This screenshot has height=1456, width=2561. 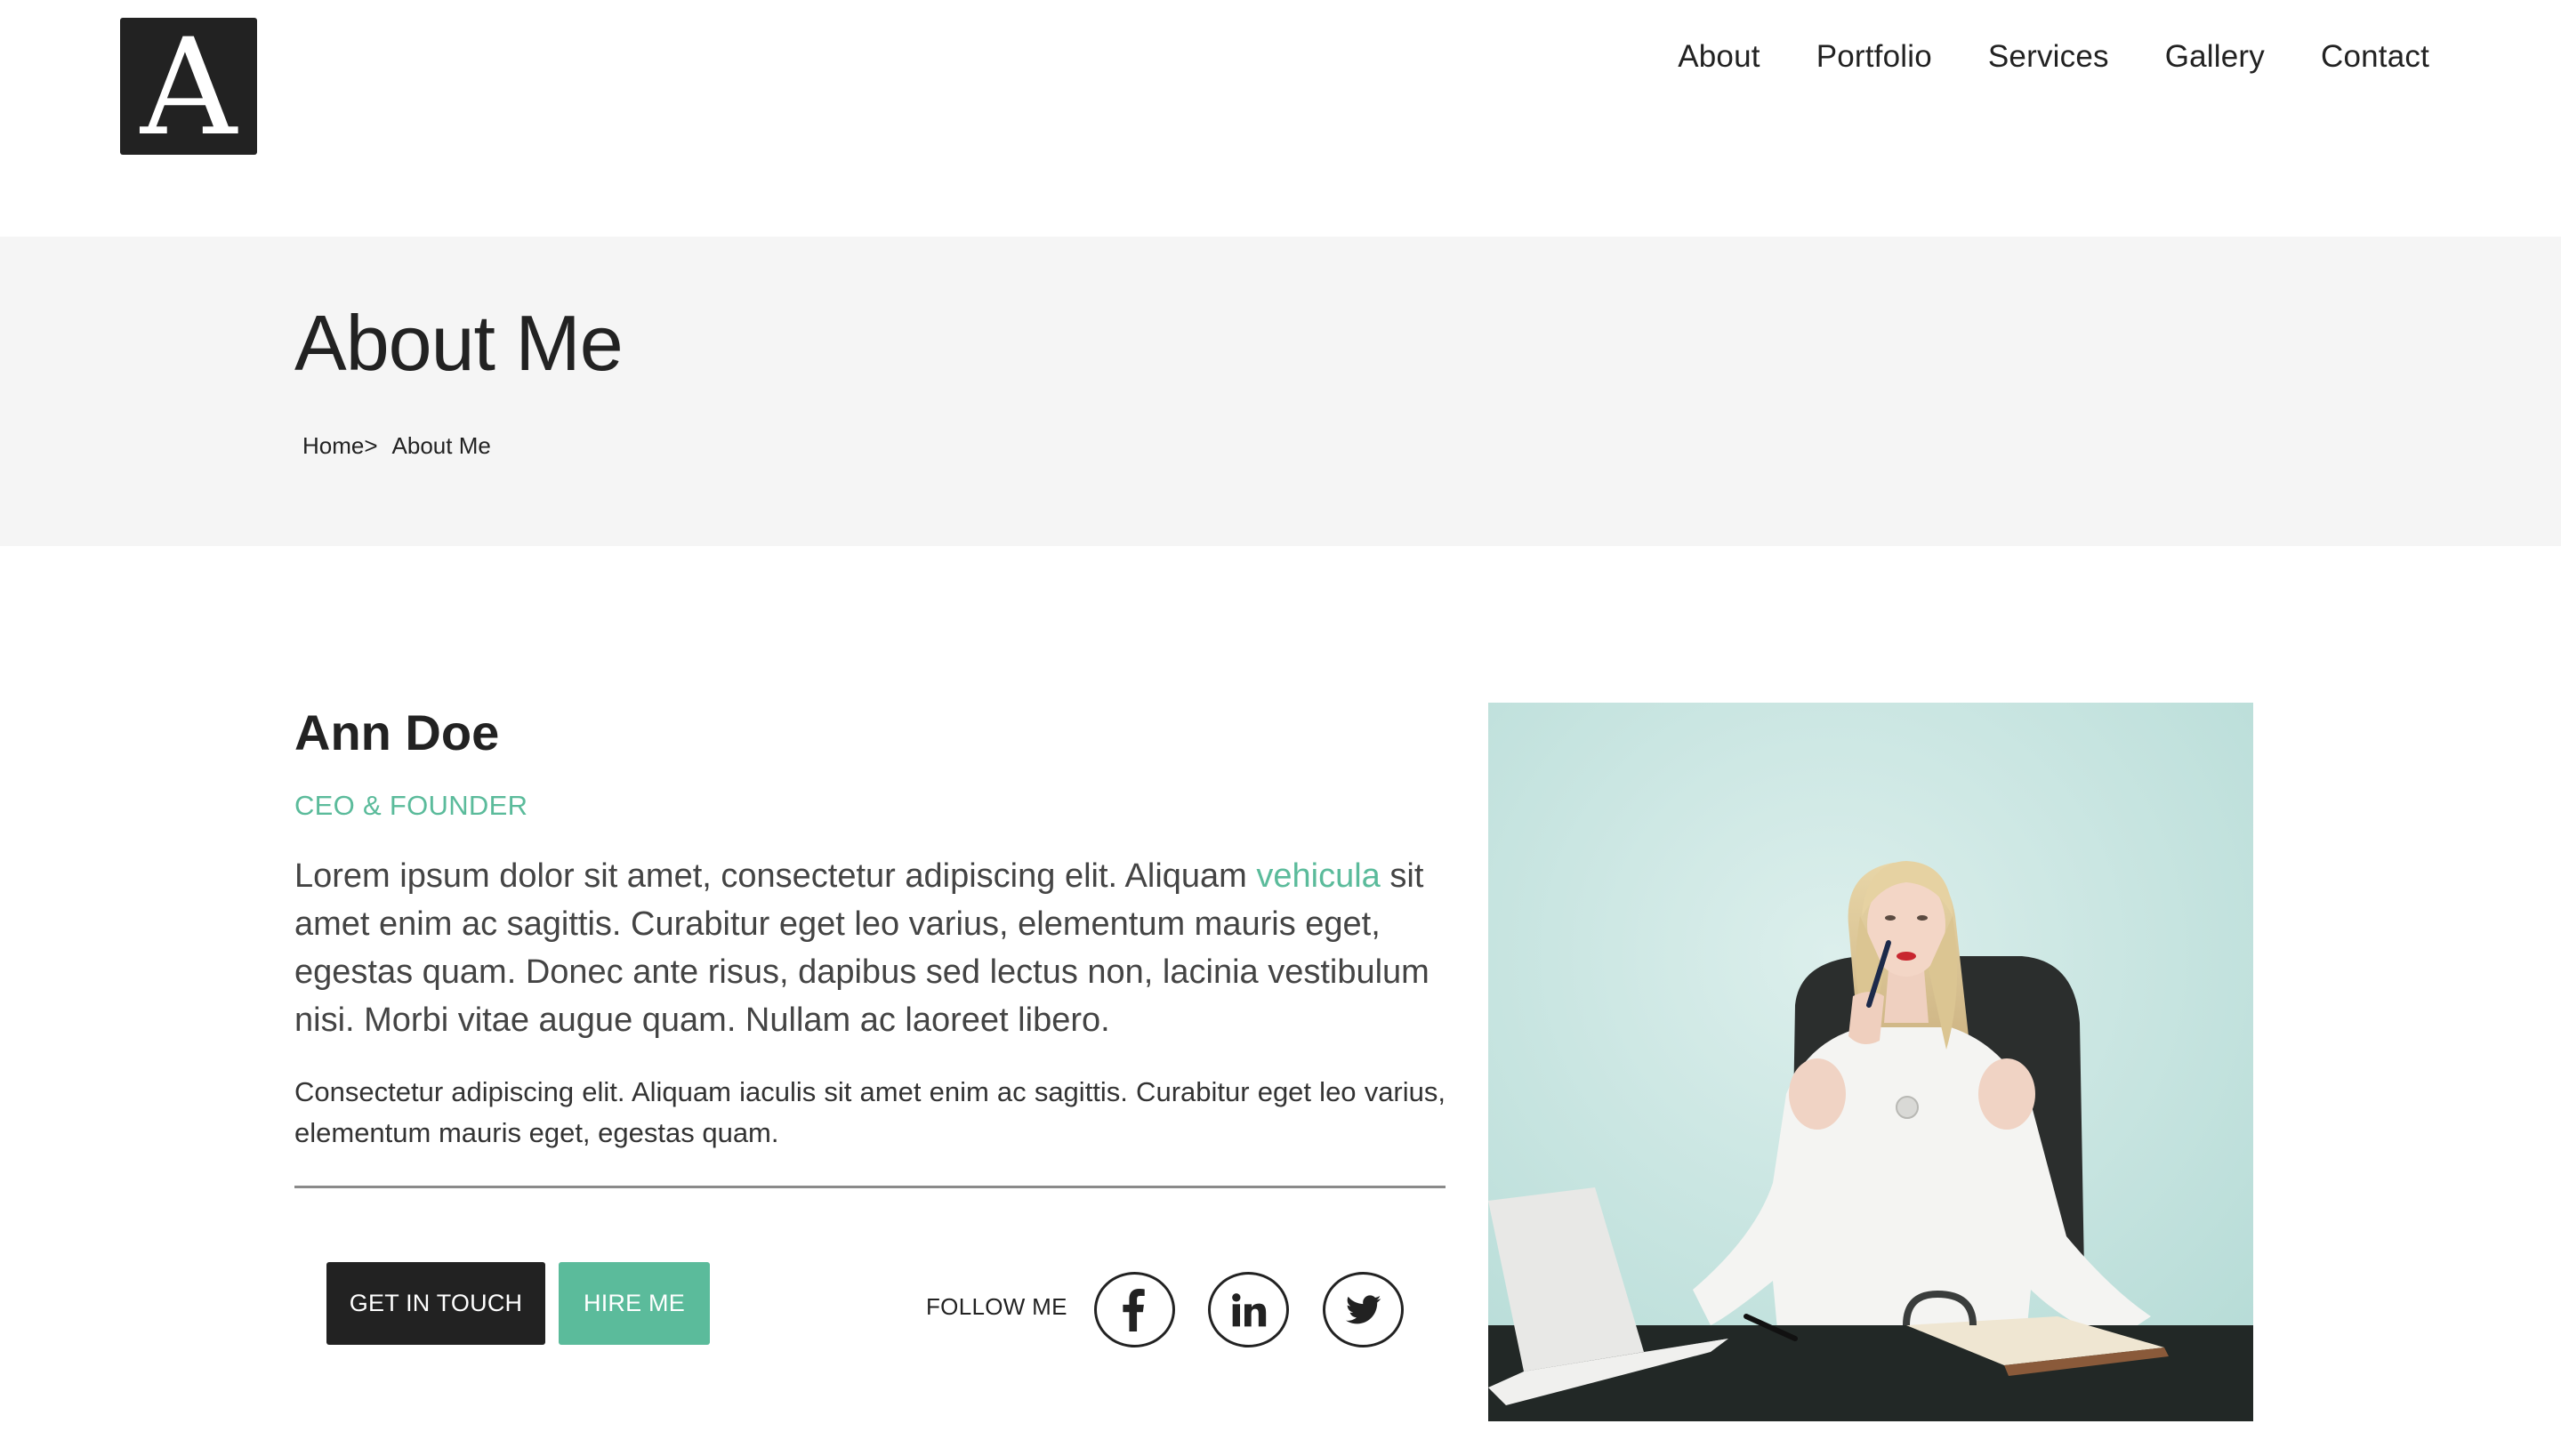 I want to click on twitter-icon, so click(x=1363, y=1308).